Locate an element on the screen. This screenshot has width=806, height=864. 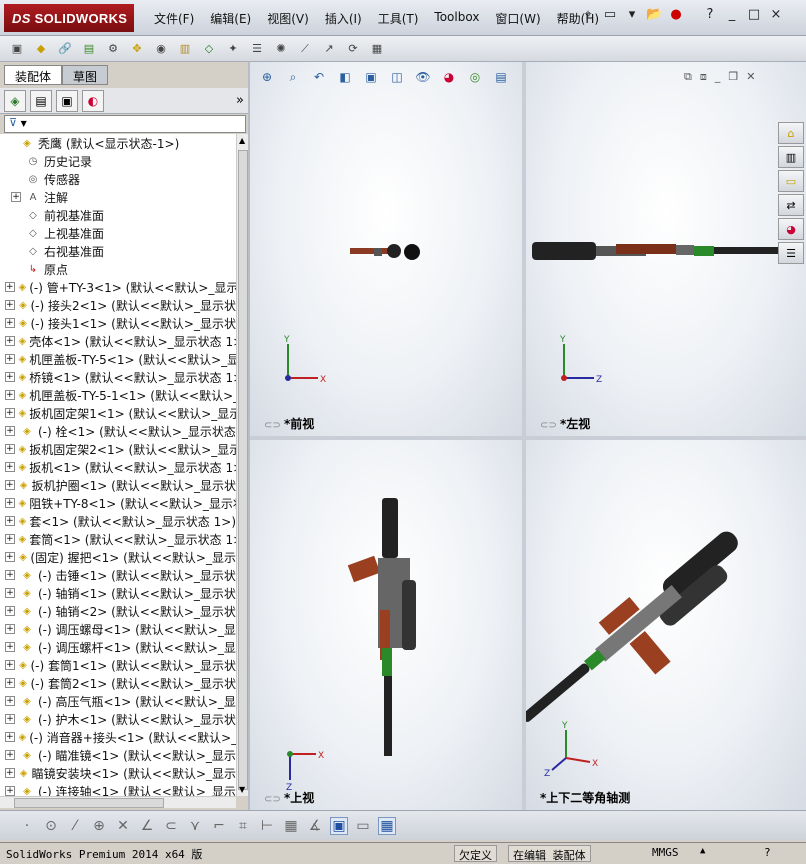
restore-icon: □ is located at coordinates (754, 16).